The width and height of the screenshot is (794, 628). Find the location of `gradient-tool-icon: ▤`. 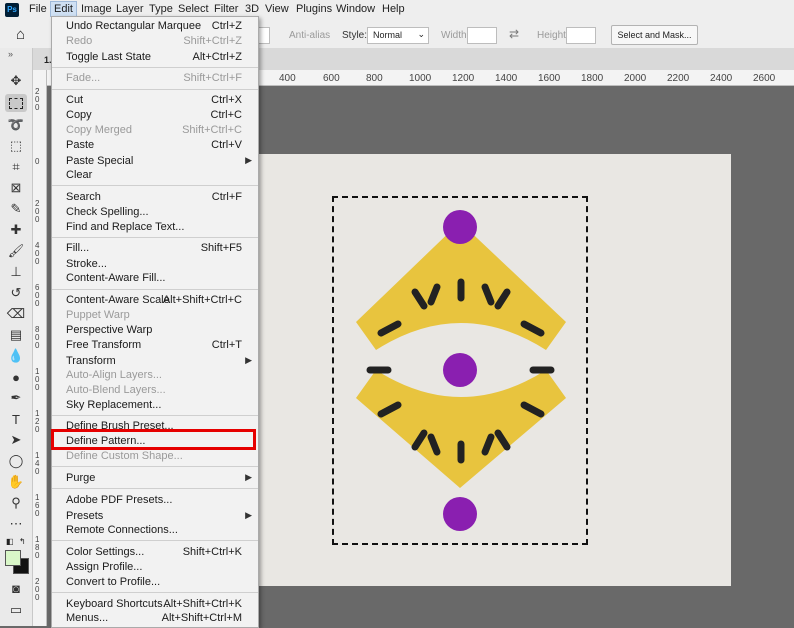

gradient-tool-icon: ▤ is located at coordinates (16, 335).